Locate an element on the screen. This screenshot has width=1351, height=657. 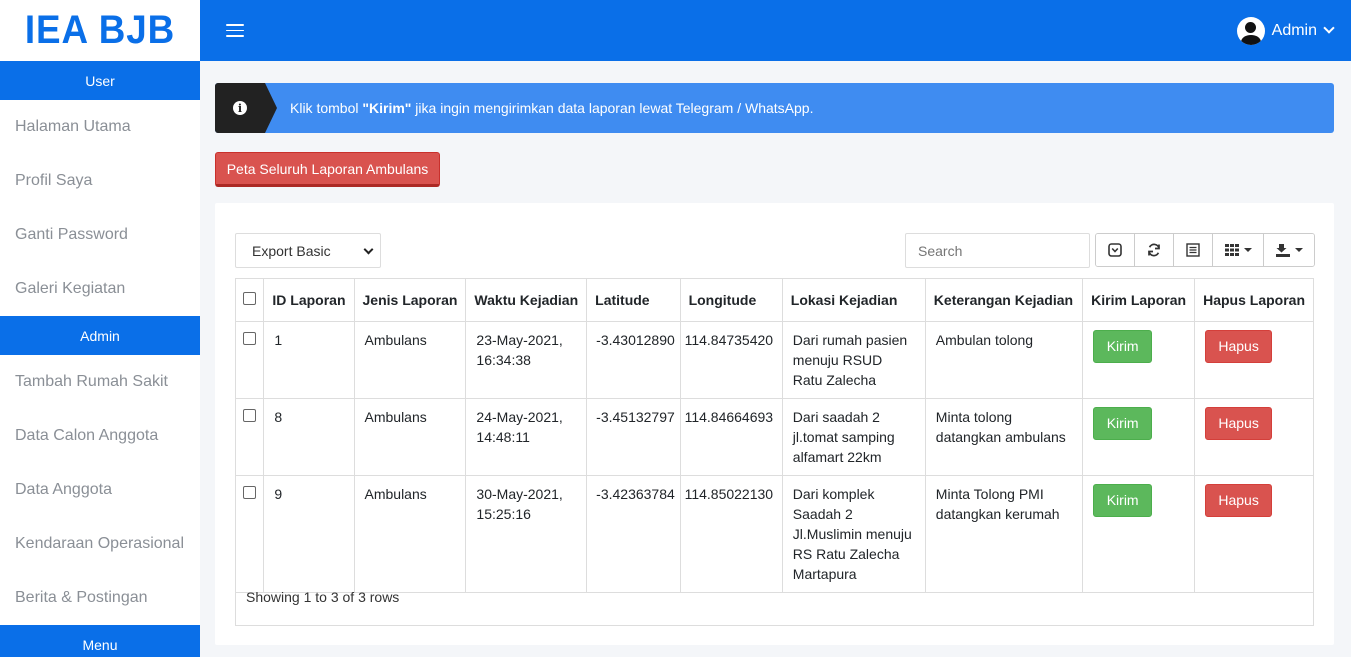
user-name: Admin is located at coordinates (1294, 30).